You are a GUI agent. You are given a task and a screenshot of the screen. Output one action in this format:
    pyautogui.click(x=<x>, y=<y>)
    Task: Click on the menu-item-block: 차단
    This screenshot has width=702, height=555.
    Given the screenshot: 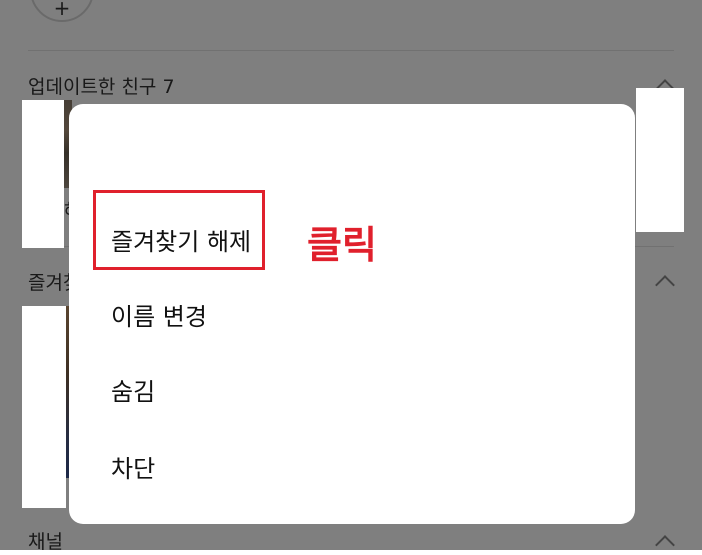 What is the action you would take?
    pyautogui.click(x=133, y=466)
    